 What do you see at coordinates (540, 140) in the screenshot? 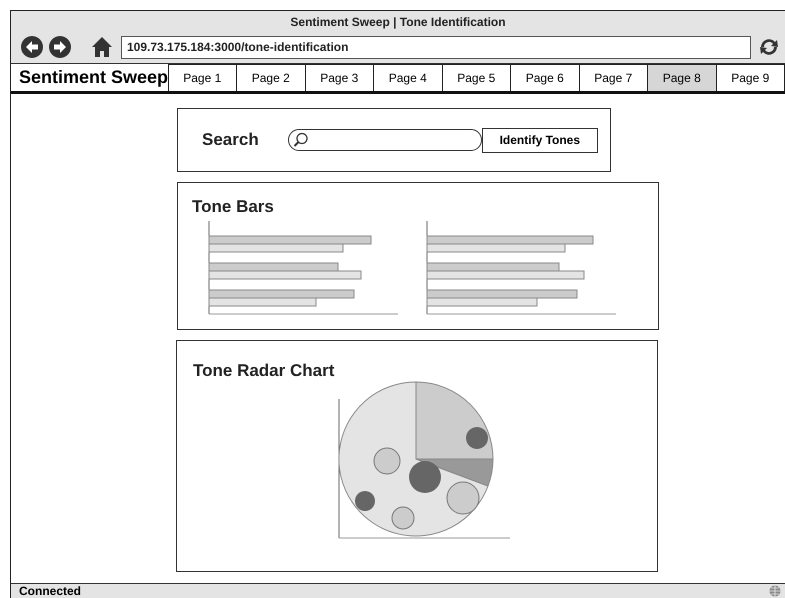
I see `identify-tones-button: Identify Tones` at bounding box center [540, 140].